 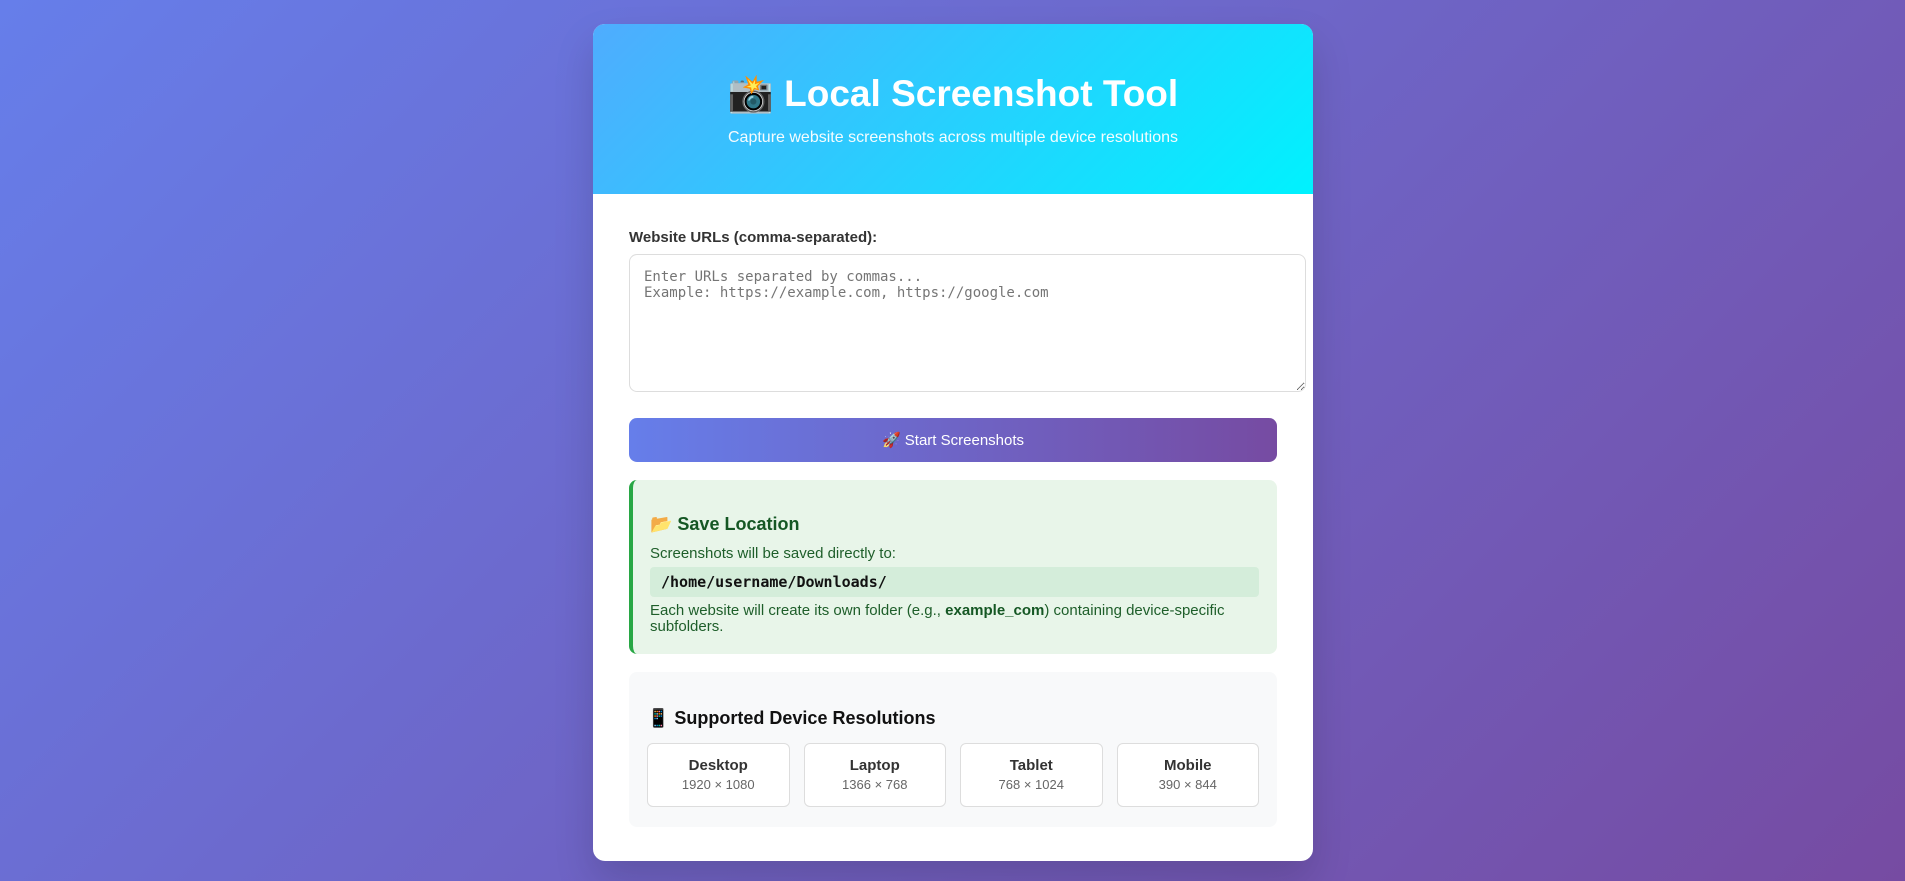 I want to click on device-card-mobile: Mobile 390 × 844, so click(x=1187, y=775).